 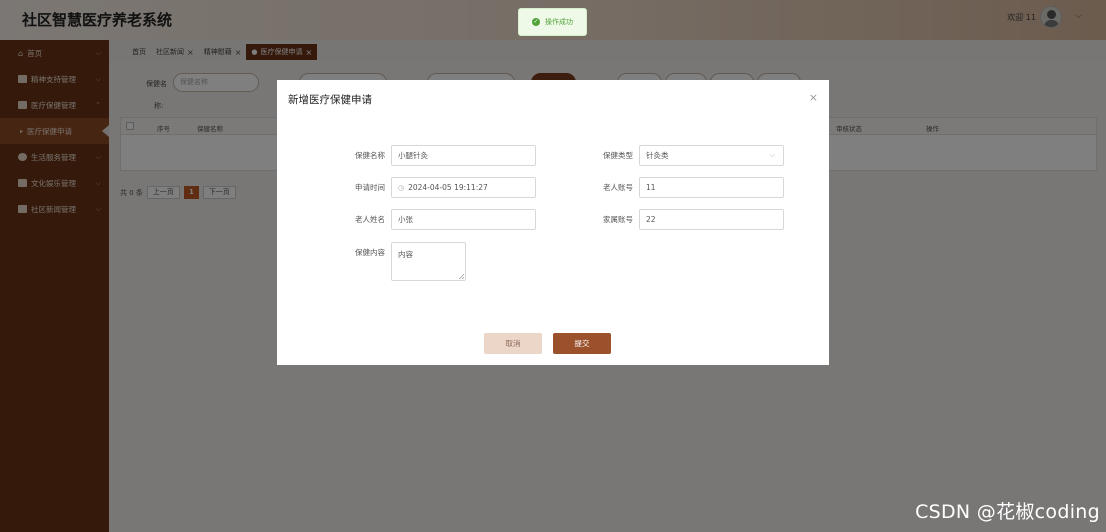 I want to click on select-value: 针灸类, so click(x=657, y=155).